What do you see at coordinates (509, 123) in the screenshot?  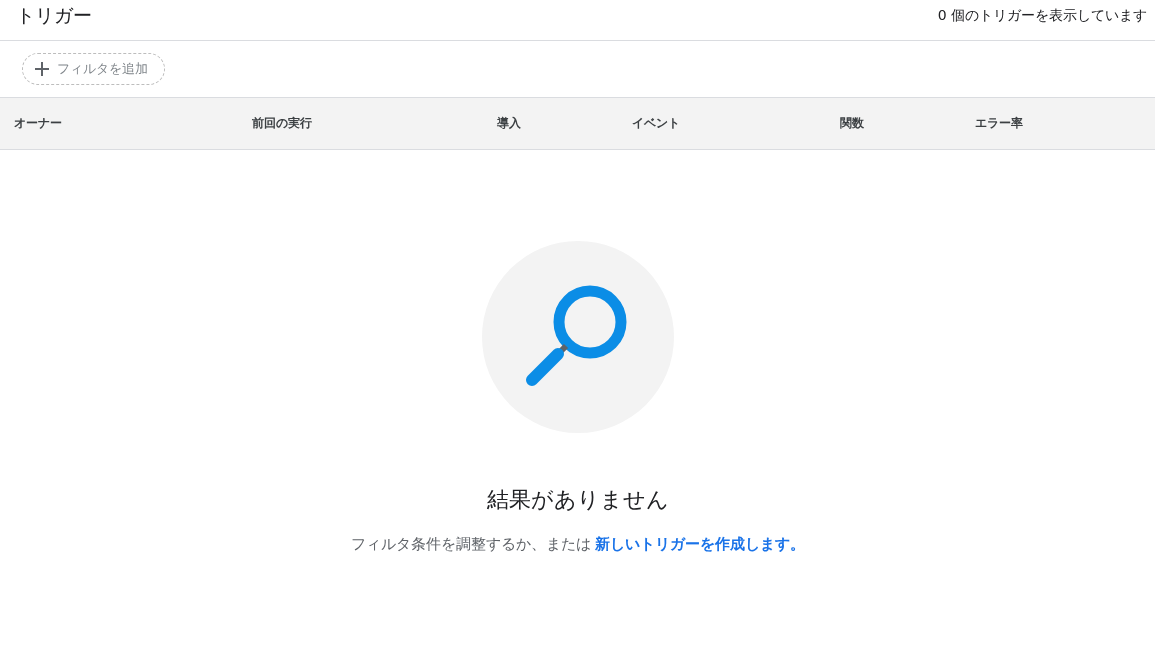 I see `column-header: 導入` at bounding box center [509, 123].